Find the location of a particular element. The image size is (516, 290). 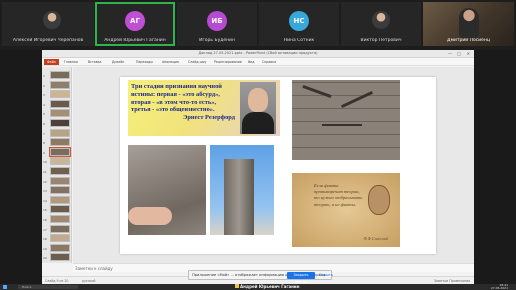

thumbnail-number: 20 is located at coordinates (45, 258).